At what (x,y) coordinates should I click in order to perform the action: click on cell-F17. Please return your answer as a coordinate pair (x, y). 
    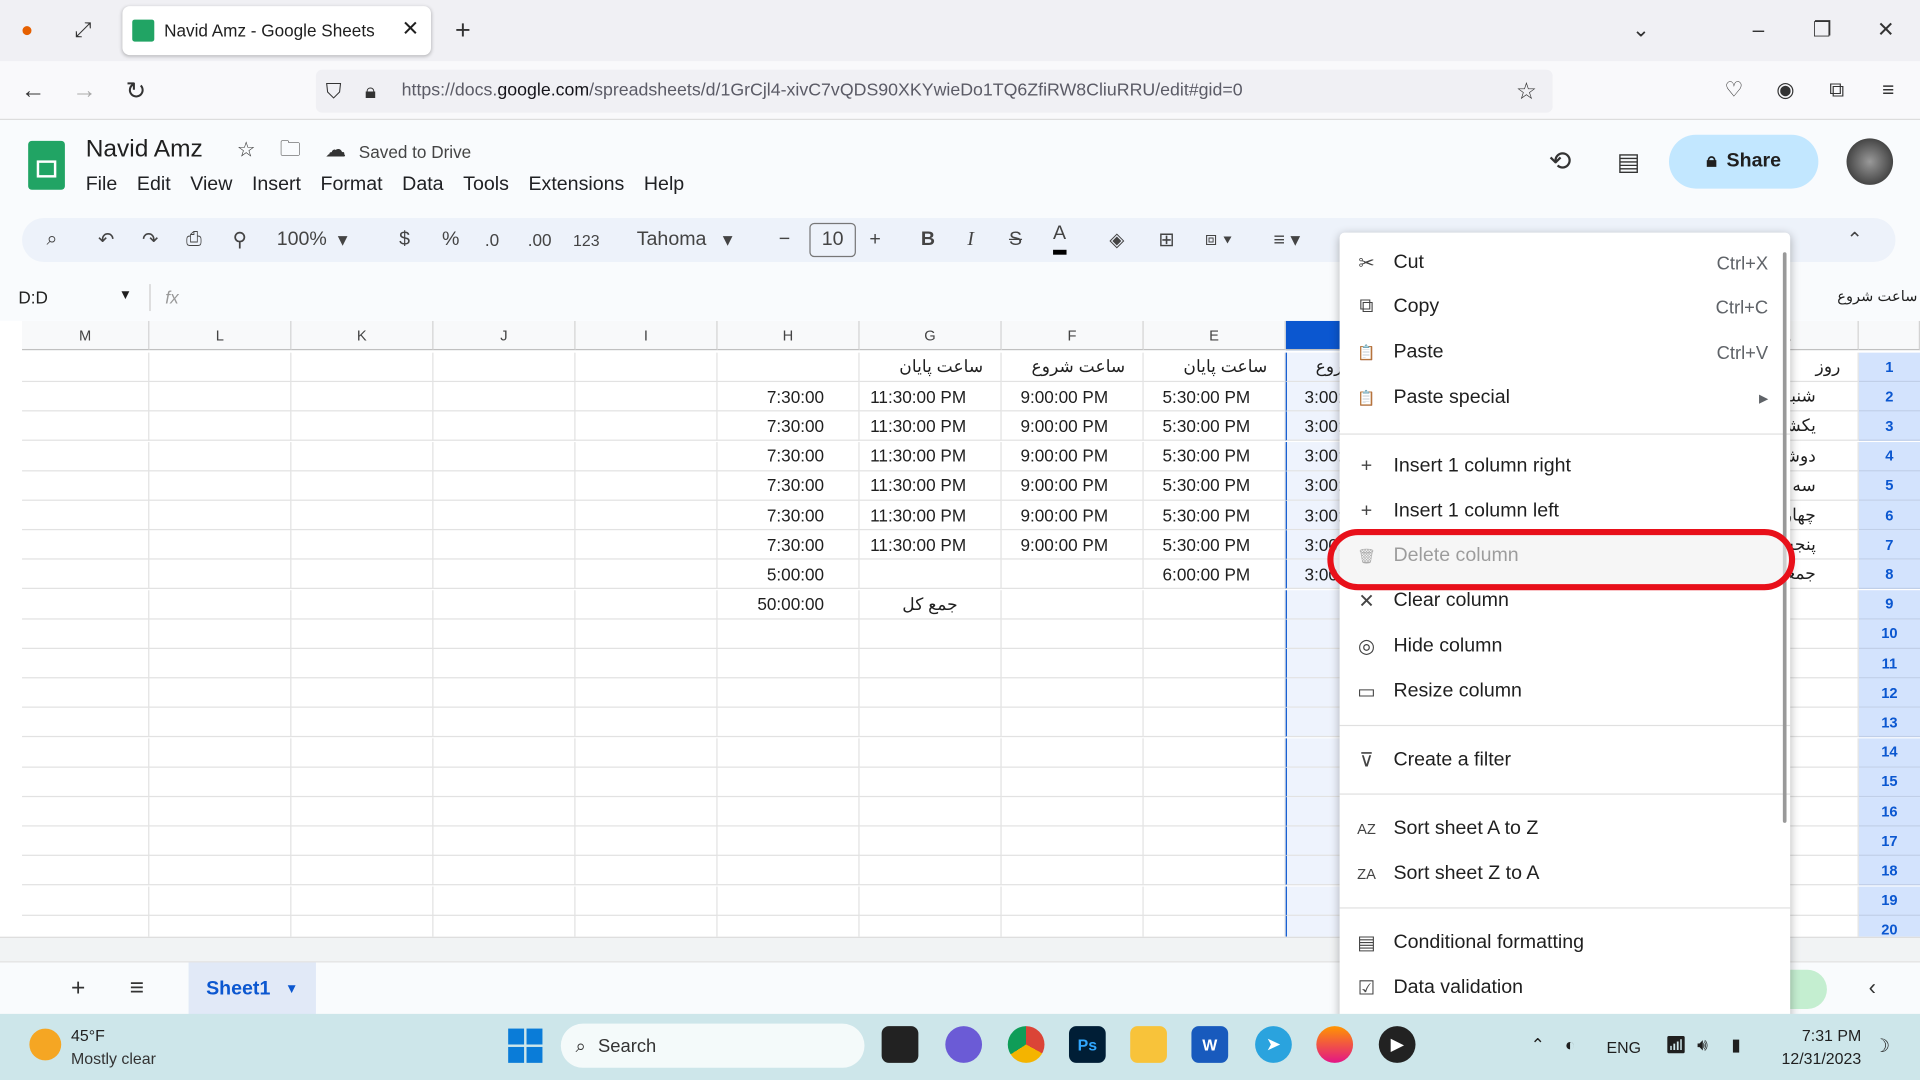
    Looking at the image, I should click on (1072, 841).